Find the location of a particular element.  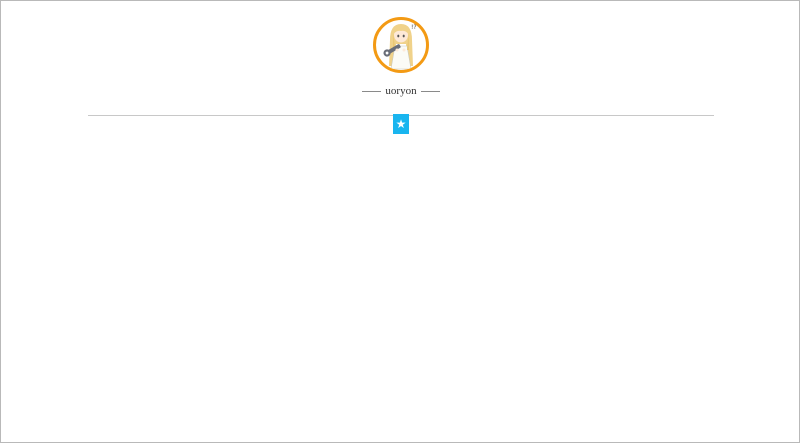

username: uoryon is located at coordinates (400, 91).